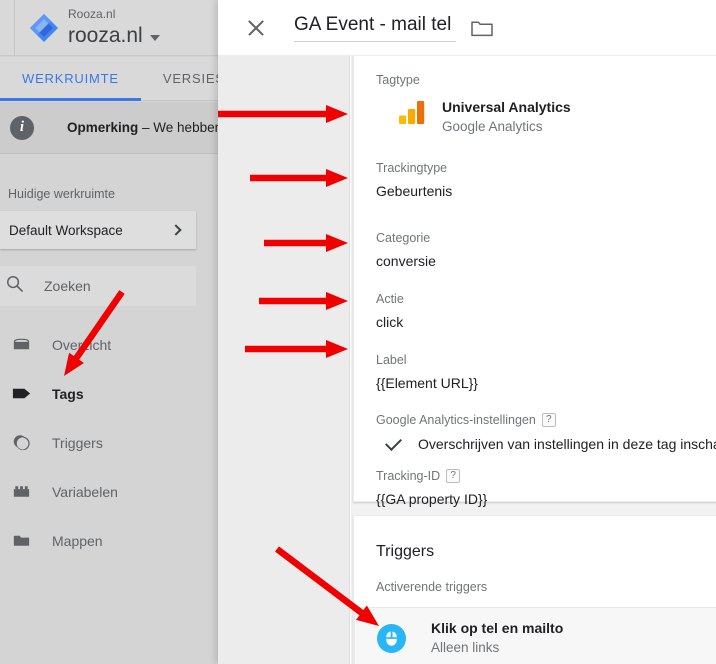  I want to click on field-trackingtype: Trackingtype Gebeurtenis, so click(546, 169).